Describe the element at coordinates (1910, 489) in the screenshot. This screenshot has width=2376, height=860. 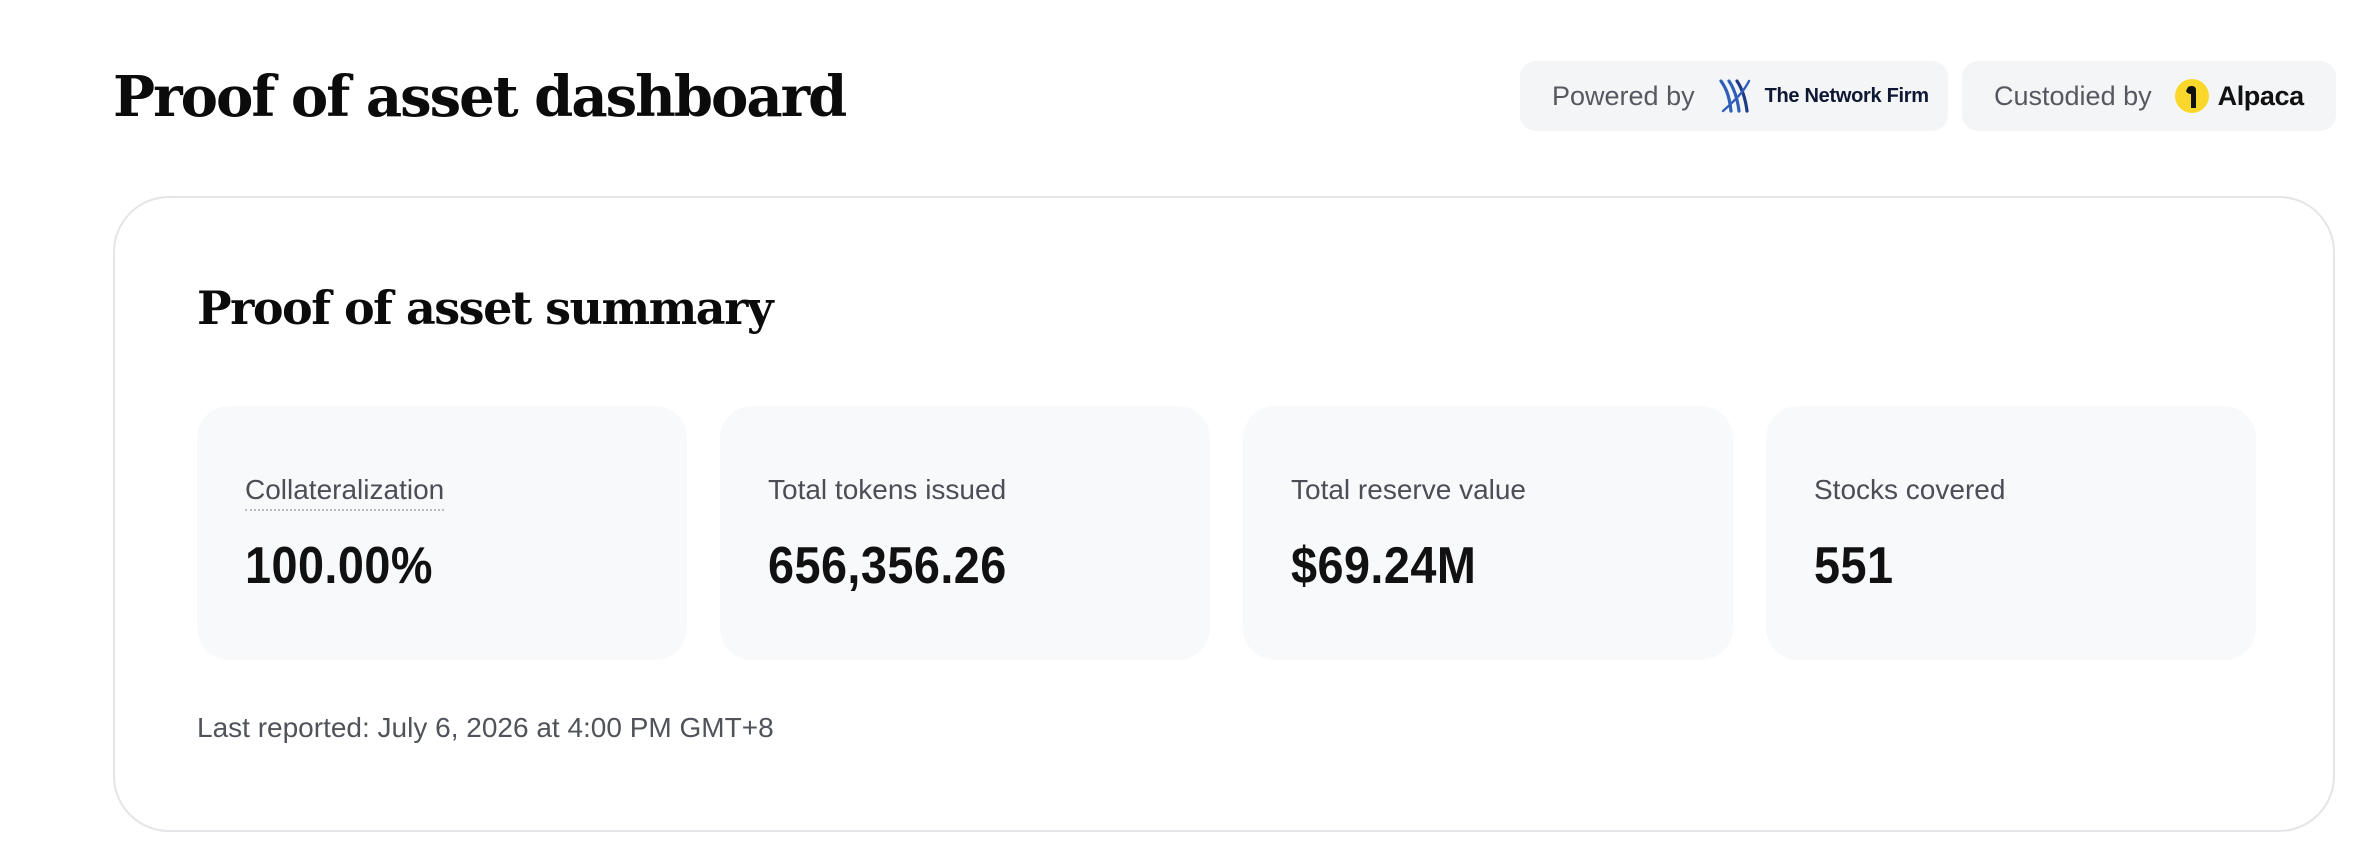
I see `stocks-covered-label: Stocks covered` at that location.